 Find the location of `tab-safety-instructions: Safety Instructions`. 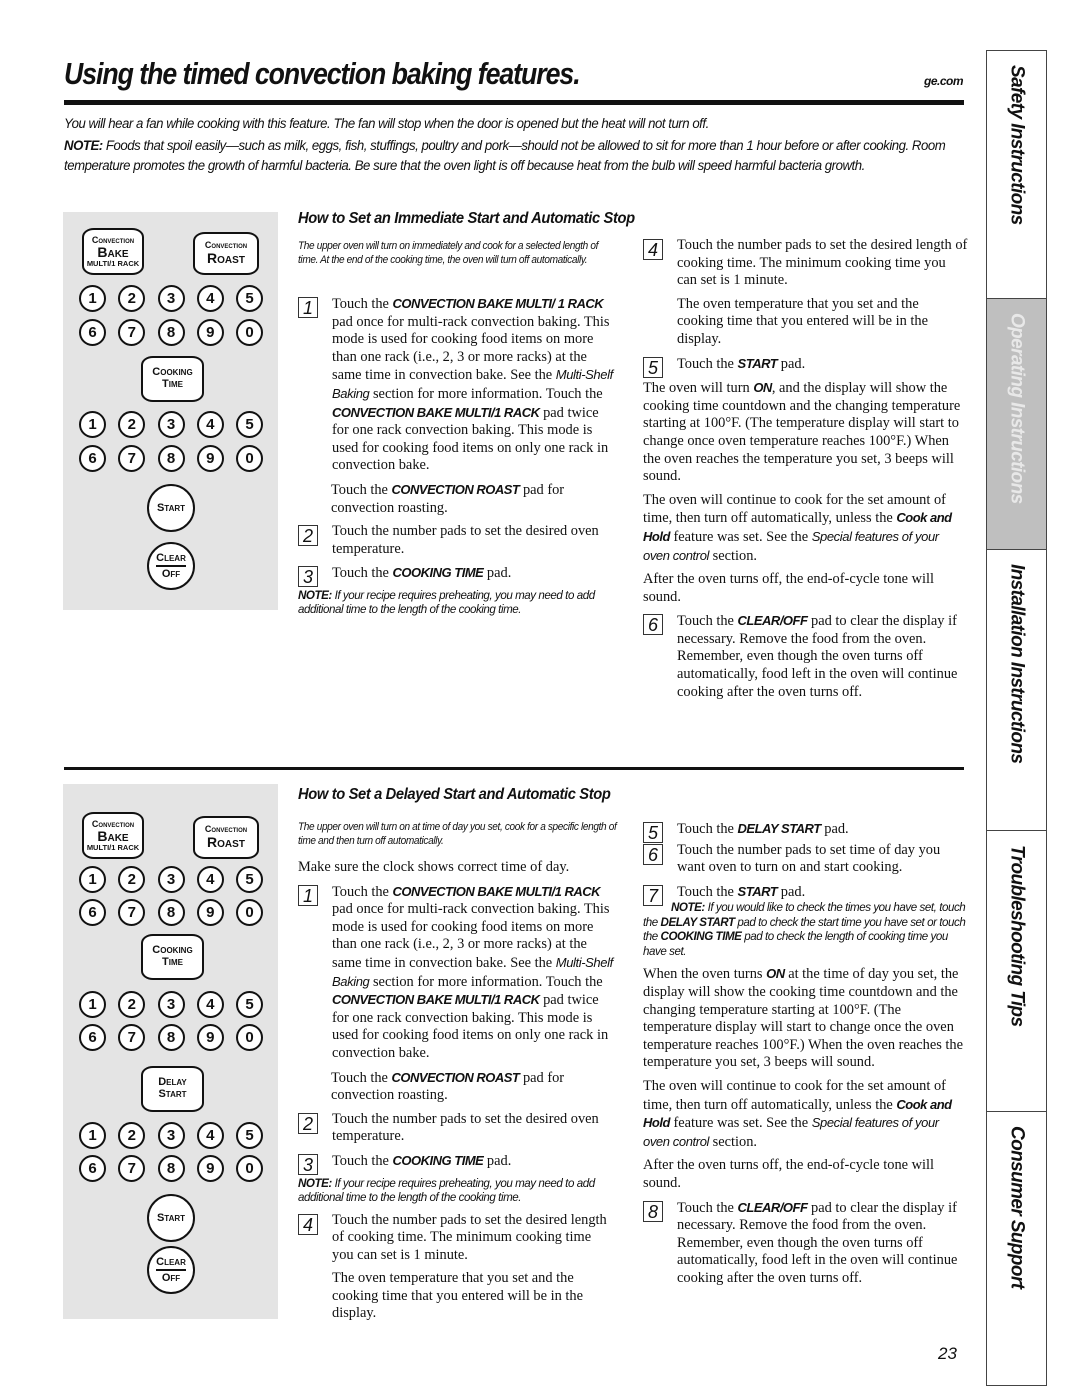

tab-safety-instructions: Safety Instructions is located at coordinates (1016, 174).